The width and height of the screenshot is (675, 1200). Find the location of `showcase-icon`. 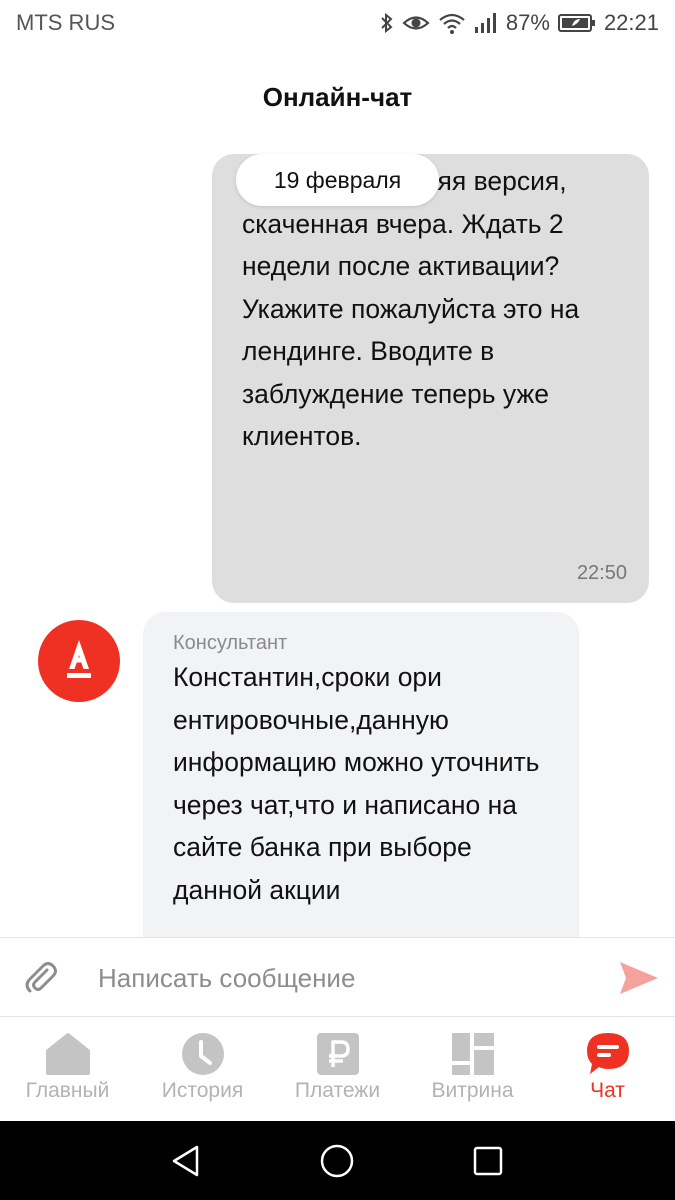

showcase-icon is located at coordinates (473, 1054).